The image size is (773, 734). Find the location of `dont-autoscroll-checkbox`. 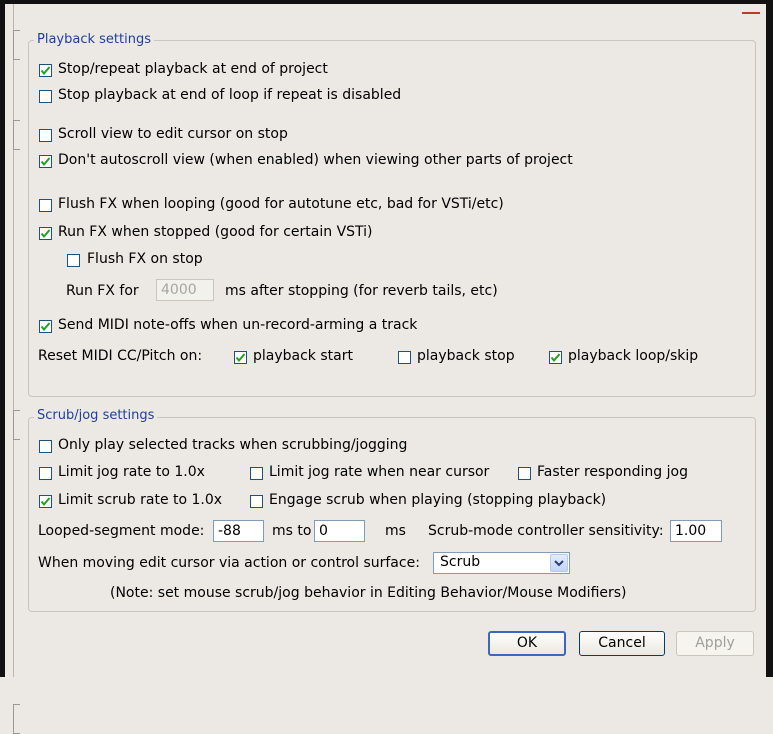

dont-autoscroll-checkbox is located at coordinates (45, 161).